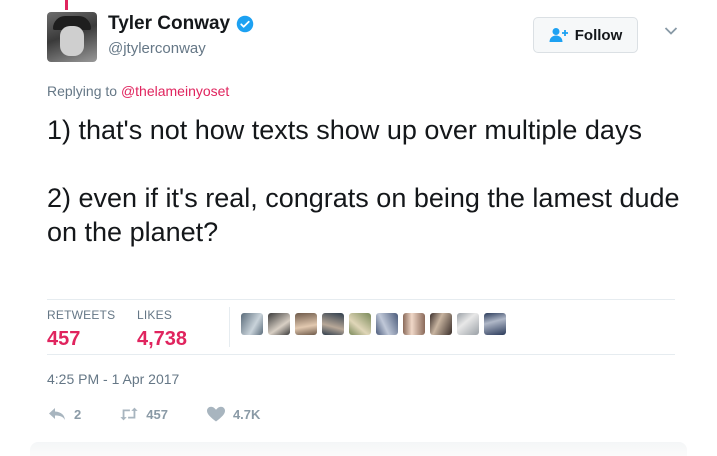  I want to click on author-avatar, so click(72, 37).